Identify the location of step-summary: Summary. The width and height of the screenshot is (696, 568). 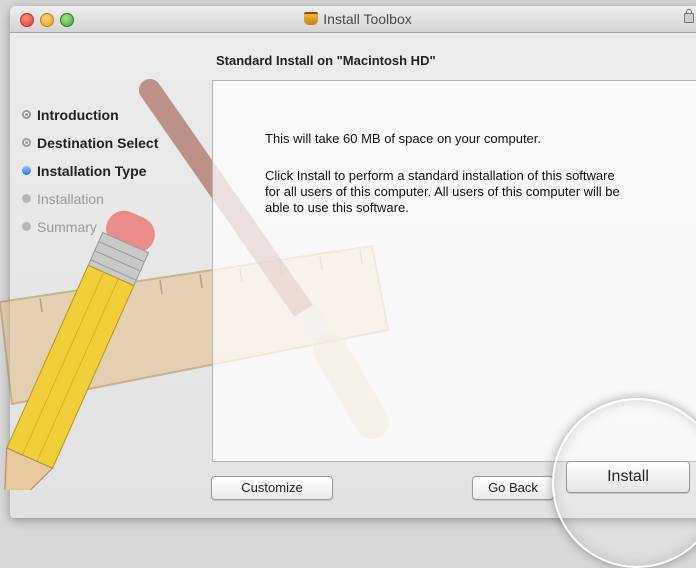
(90, 232).